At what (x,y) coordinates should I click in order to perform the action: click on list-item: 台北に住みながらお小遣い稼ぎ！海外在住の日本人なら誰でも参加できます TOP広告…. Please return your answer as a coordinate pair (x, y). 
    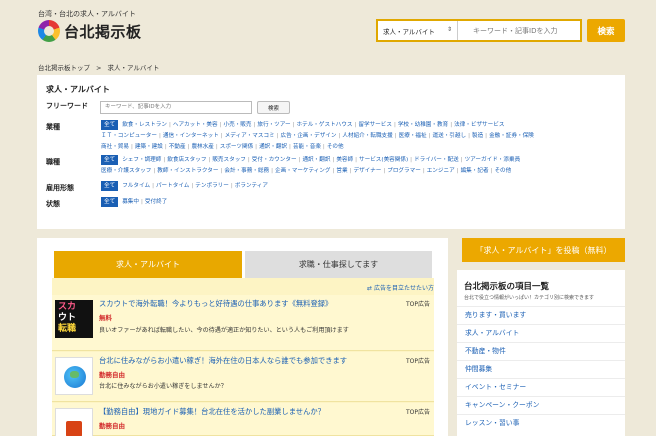
    Looking at the image, I should click on (243, 377).